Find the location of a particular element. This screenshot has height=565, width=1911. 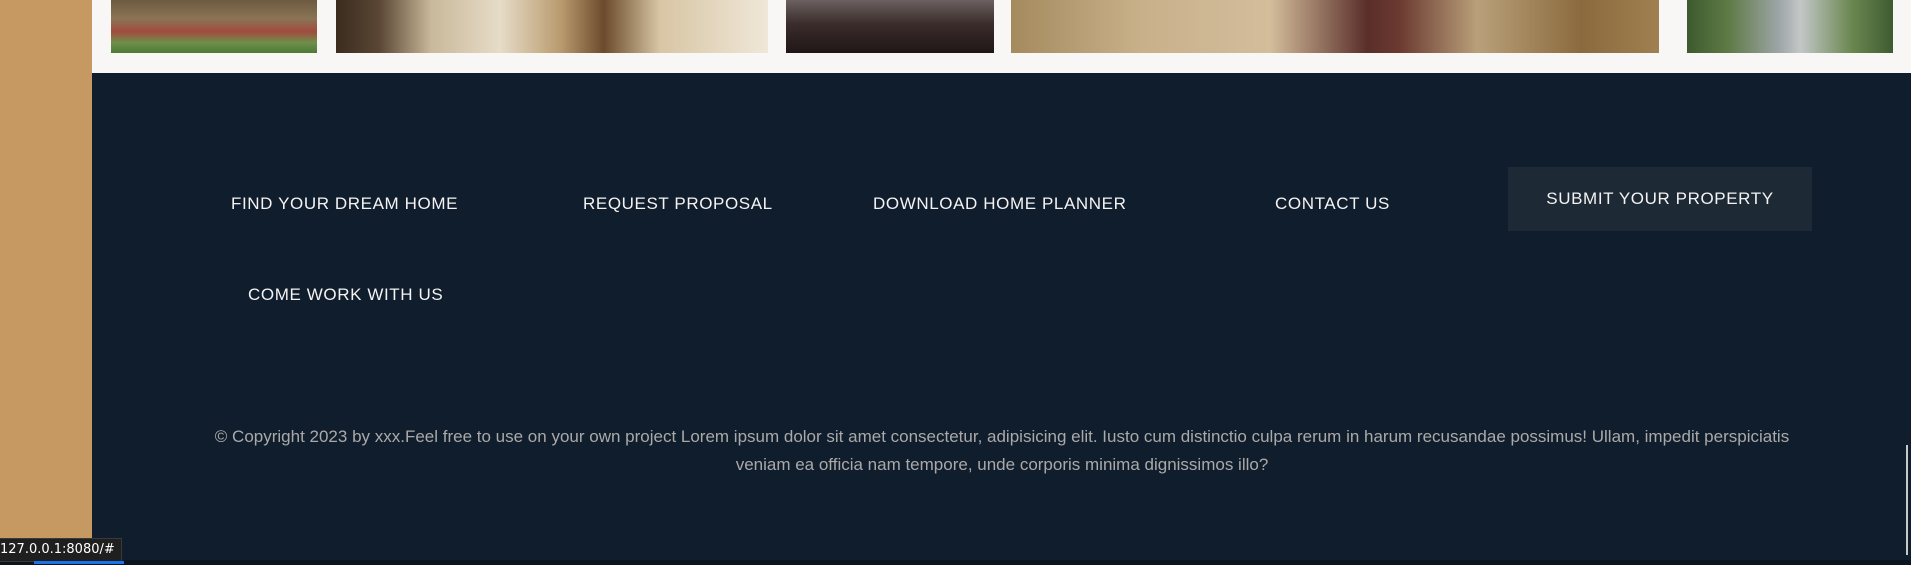

browser-status-bar: 127.0.0.1:8080/# is located at coordinates (61, 550).